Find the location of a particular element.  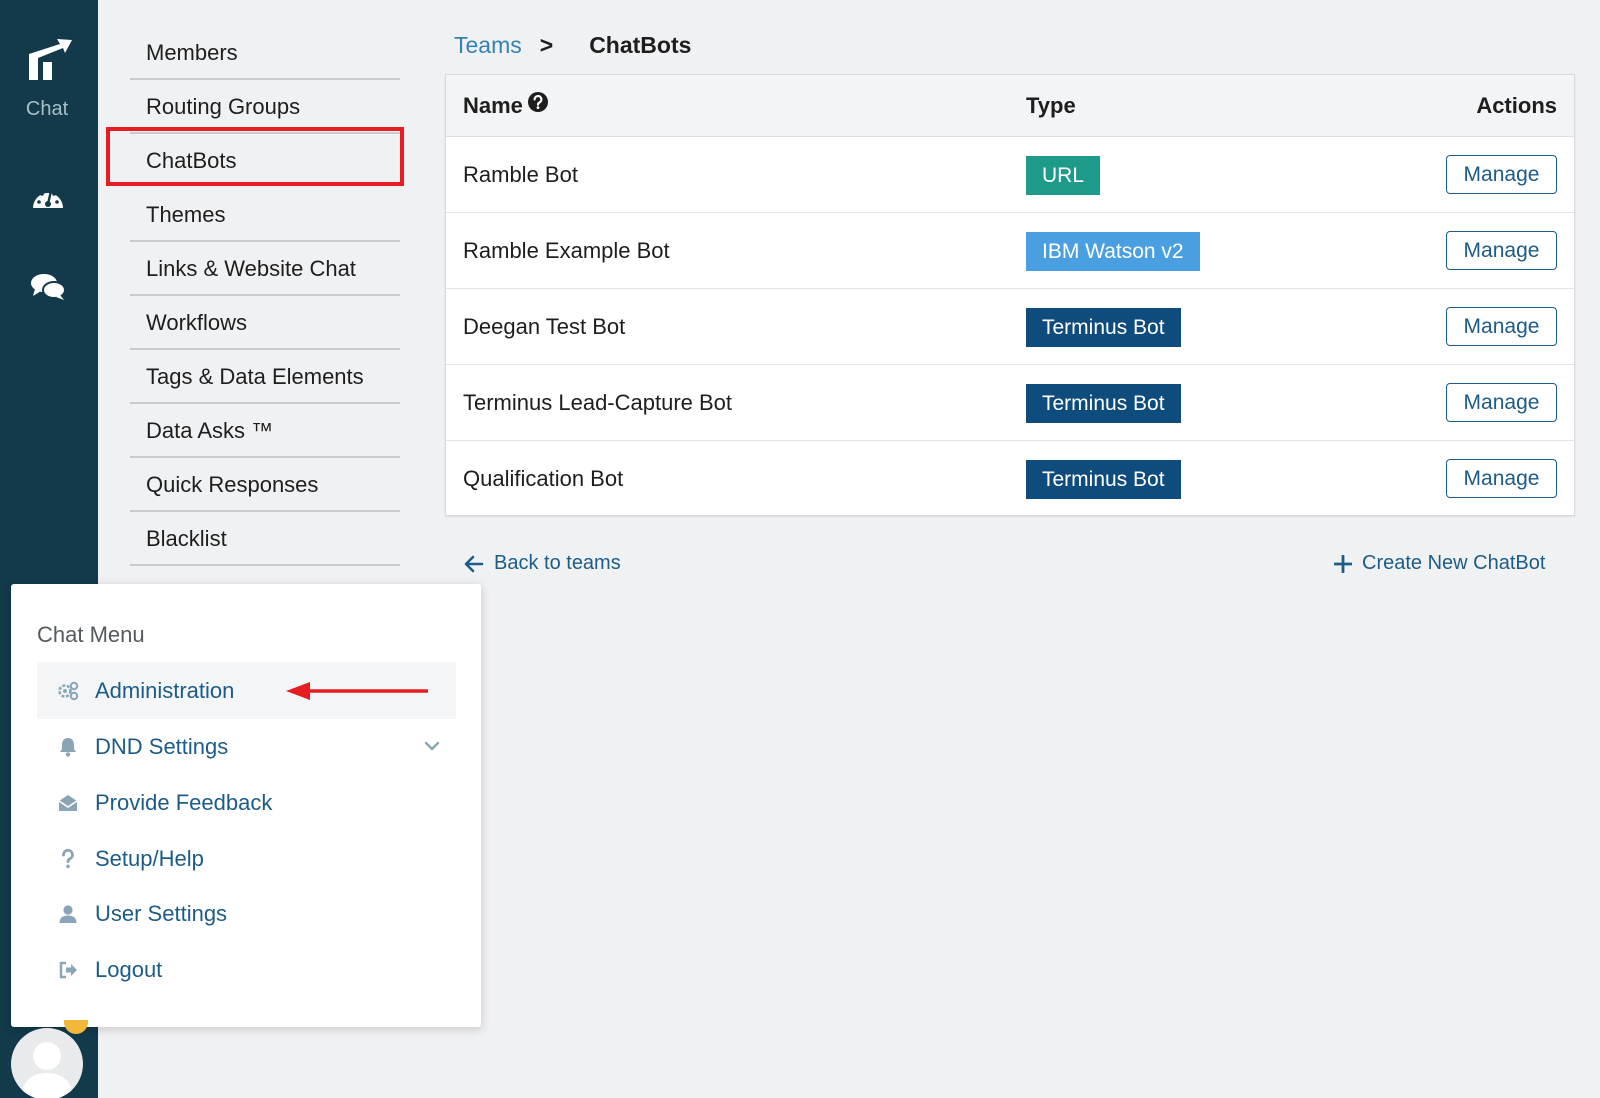

menu-item-provide-feedback-label: Provide Feedback is located at coordinates (184, 802).